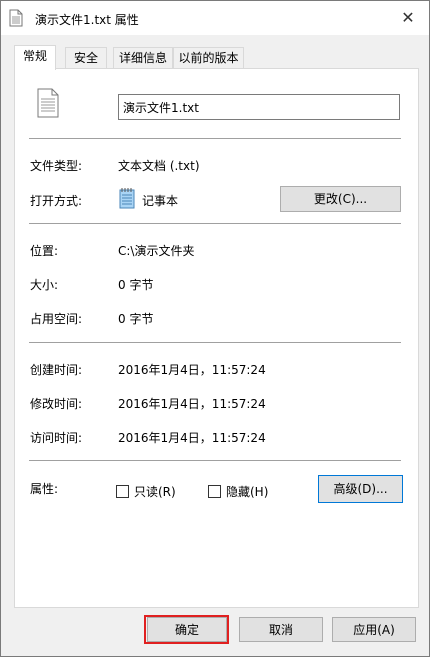 This screenshot has width=430, height=657. I want to click on size-value: 0 字节, so click(136, 285).